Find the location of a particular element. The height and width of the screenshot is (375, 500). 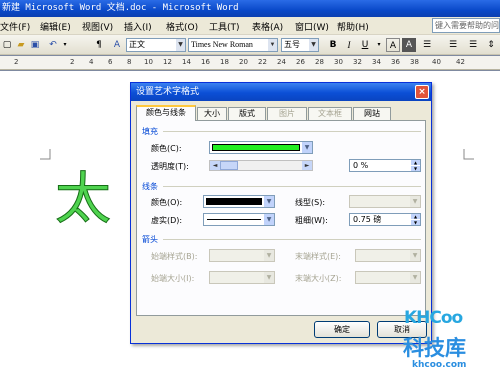

ruler-number: 34 is located at coordinates (376, 62).